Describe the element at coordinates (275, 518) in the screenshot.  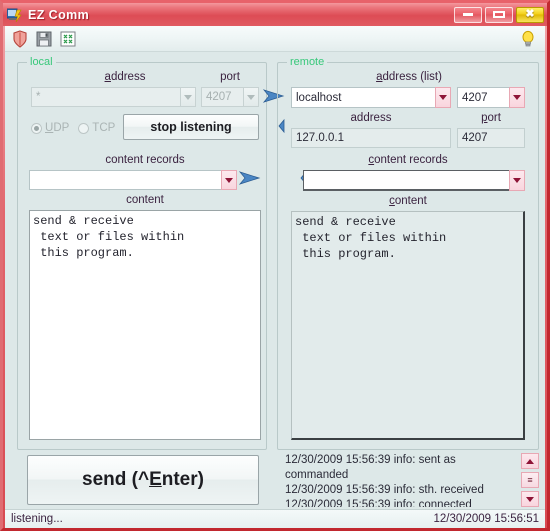
I see `status-bar: listening... 12/30/2009 15:56:51` at that location.